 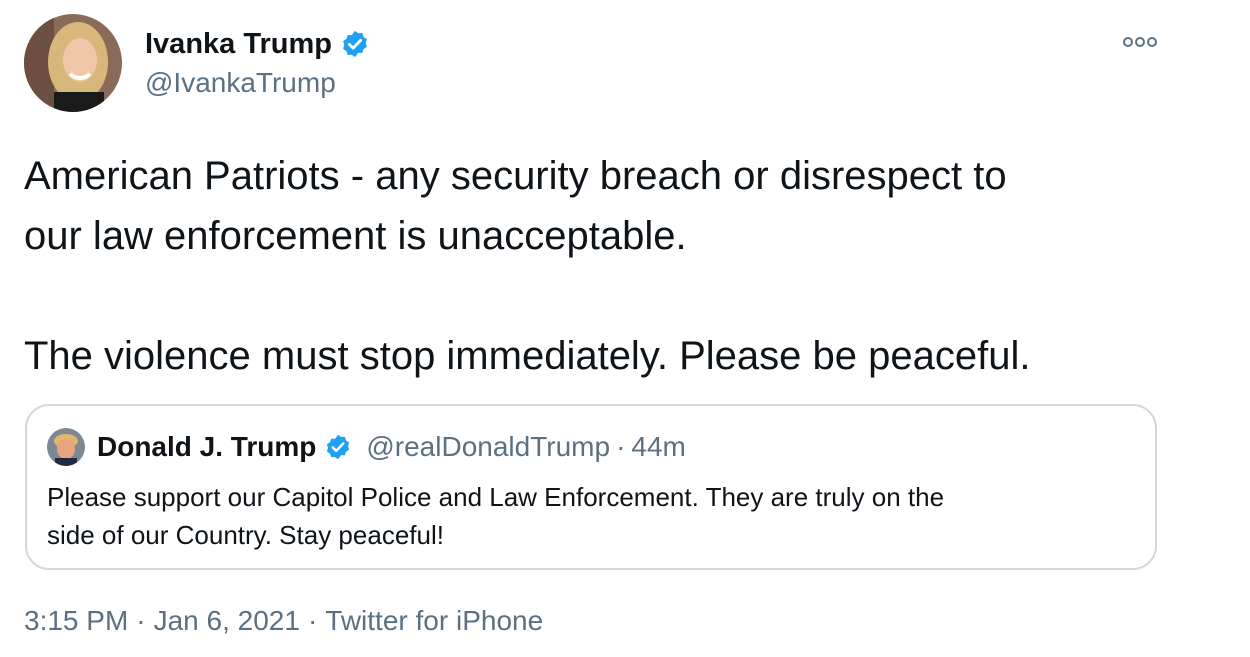 What do you see at coordinates (227, 620) in the screenshot?
I see `tweet-date: Jan 6, 2021` at bounding box center [227, 620].